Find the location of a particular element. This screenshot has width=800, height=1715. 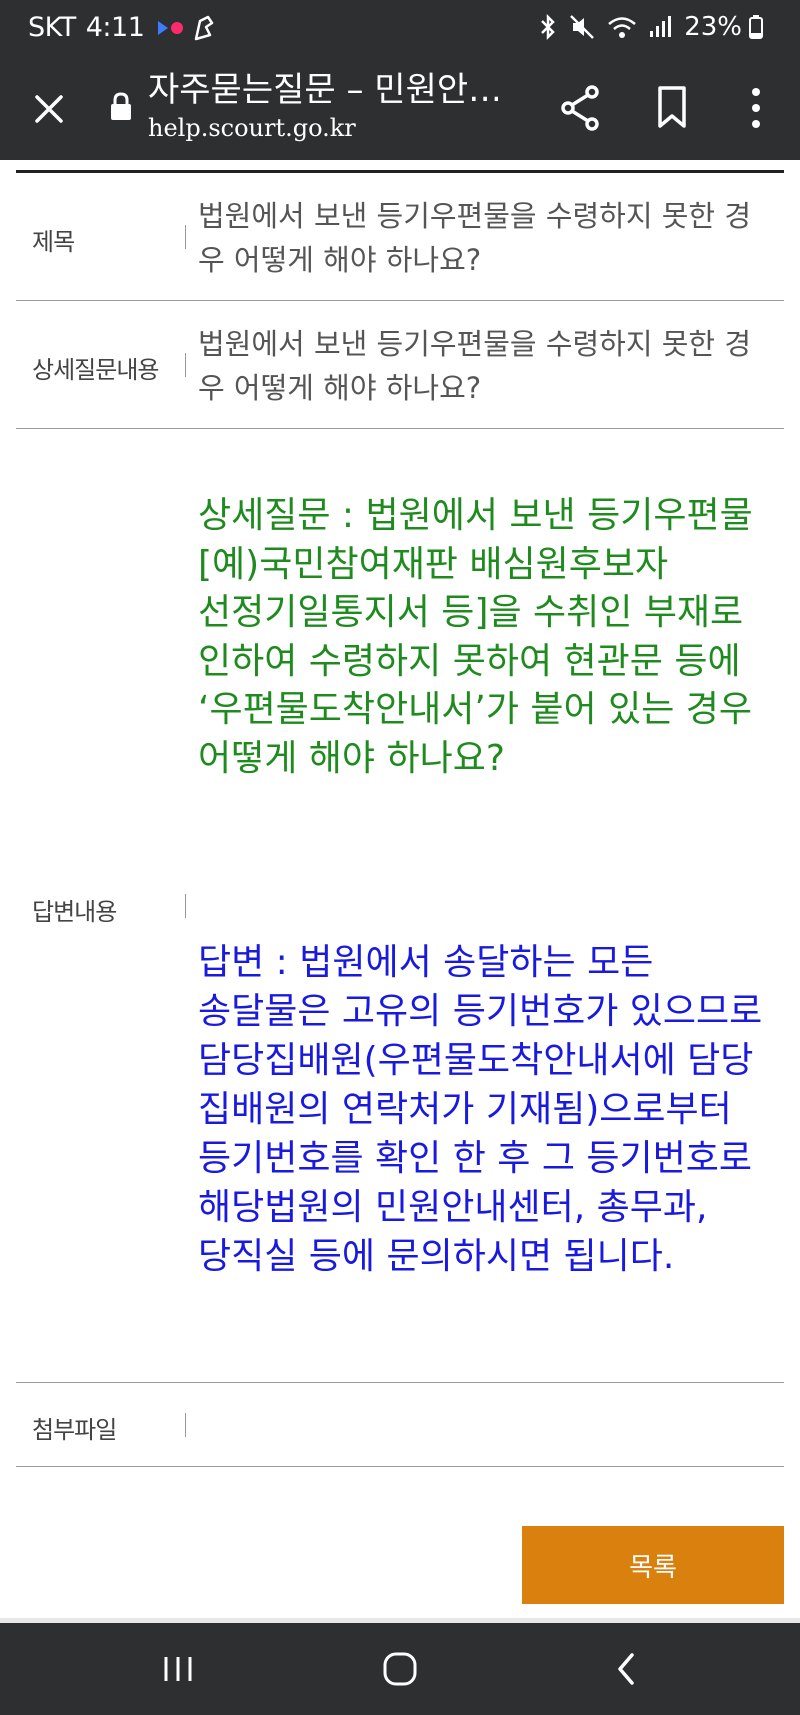

wifi-icon is located at coordinates (622, 27).